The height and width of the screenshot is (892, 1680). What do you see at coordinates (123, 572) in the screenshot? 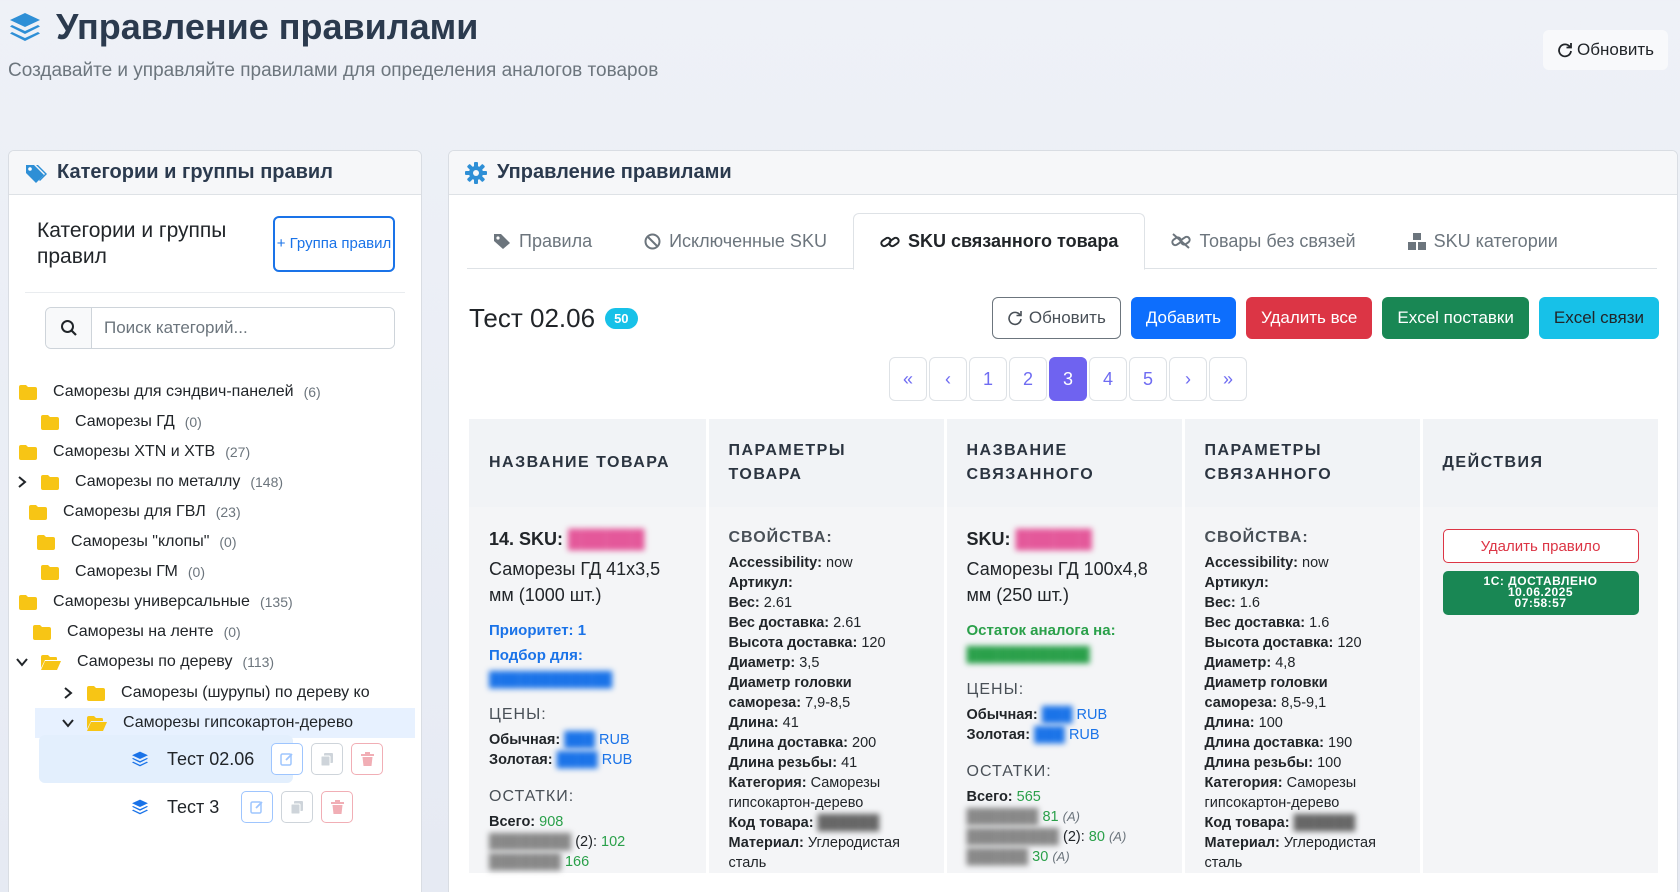
I see `tree-item: Саморезы ГМ (0)` at bounding box center [123, 572].